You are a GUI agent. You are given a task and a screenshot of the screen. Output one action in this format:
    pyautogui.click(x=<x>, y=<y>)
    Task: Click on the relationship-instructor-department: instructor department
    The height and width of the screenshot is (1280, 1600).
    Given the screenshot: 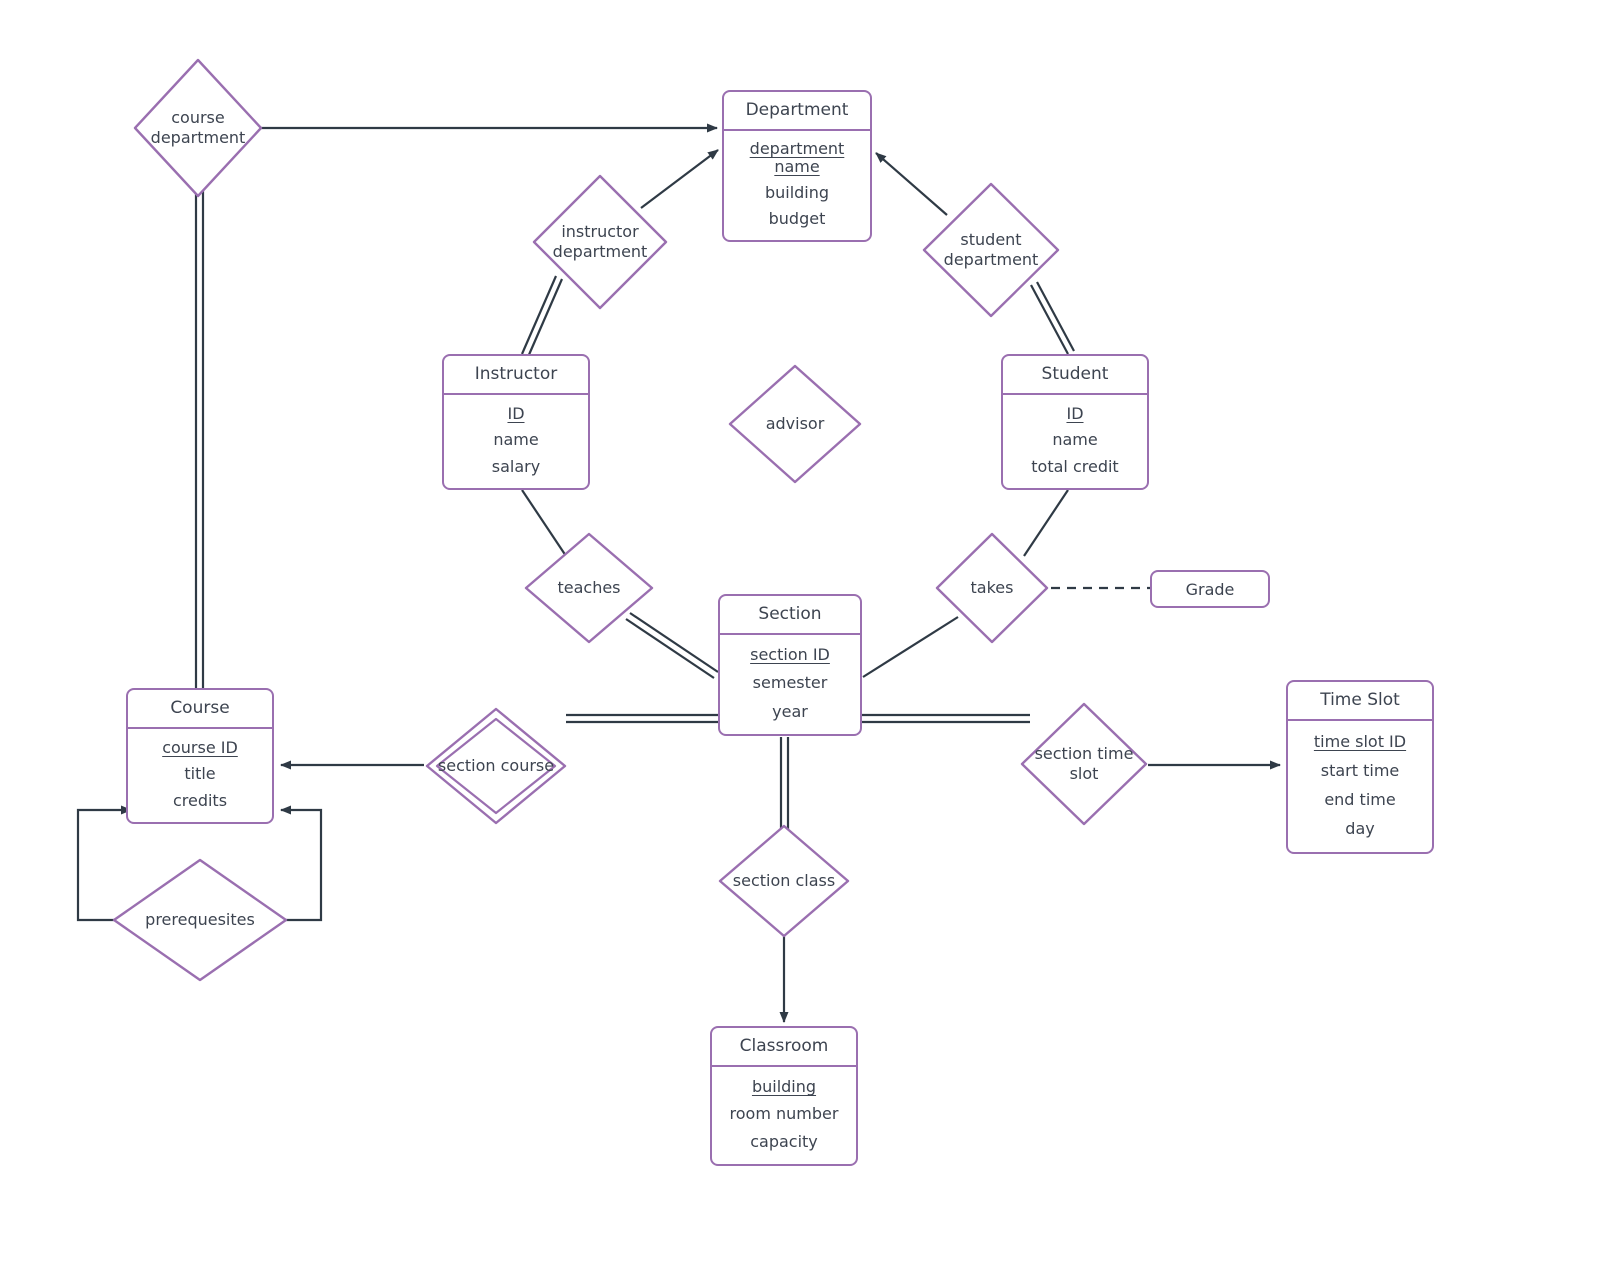 What is the action you would take?
    pyautogui.click(x=600, y=242)
    